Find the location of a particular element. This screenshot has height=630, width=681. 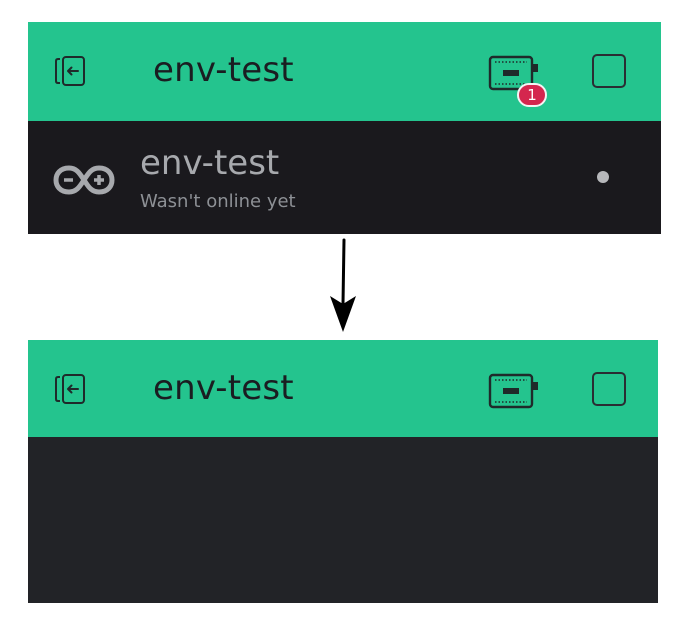

app-header: env-test is located at coordinates (343, 388).